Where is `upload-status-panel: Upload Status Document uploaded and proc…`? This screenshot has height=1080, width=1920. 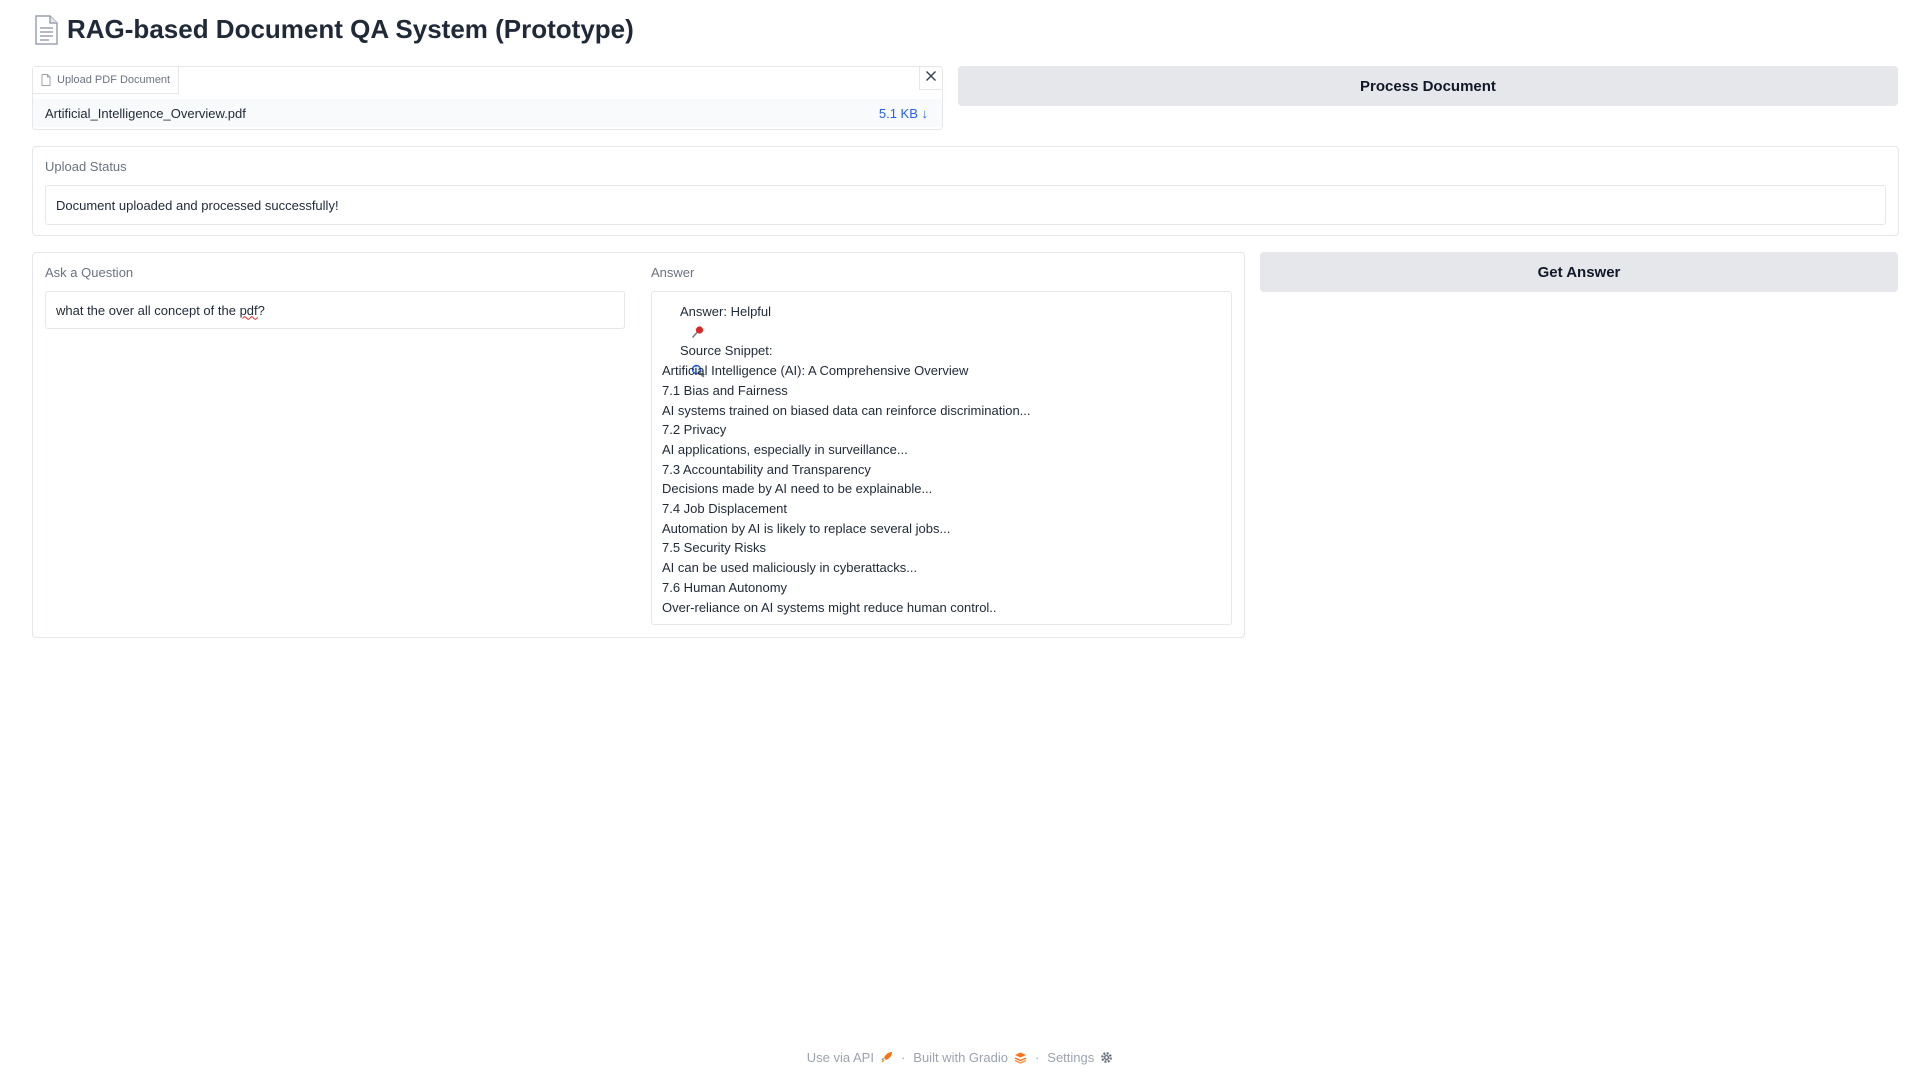
upload-status-panel: Upload Status Document uploaded and proc… is located at coordinates (965, 191).